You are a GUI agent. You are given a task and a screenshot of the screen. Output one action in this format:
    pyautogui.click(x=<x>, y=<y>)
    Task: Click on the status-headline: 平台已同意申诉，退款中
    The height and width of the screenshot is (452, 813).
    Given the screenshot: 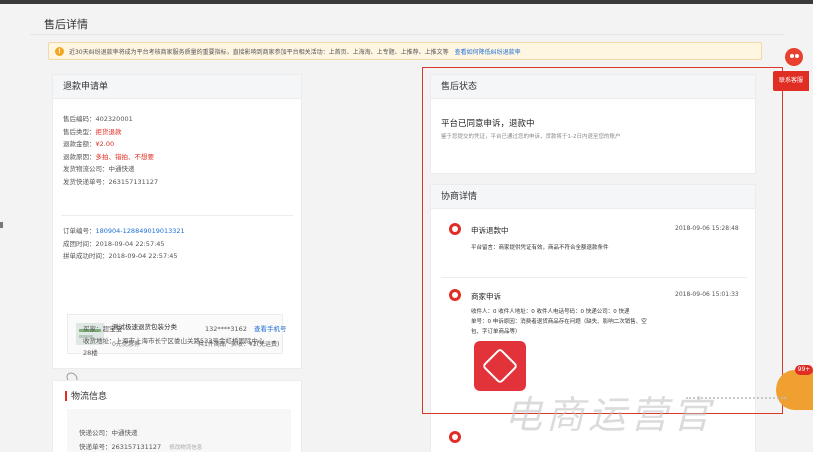 What is the action you would take?
    pyautogui.click(x=488, y=124)
    